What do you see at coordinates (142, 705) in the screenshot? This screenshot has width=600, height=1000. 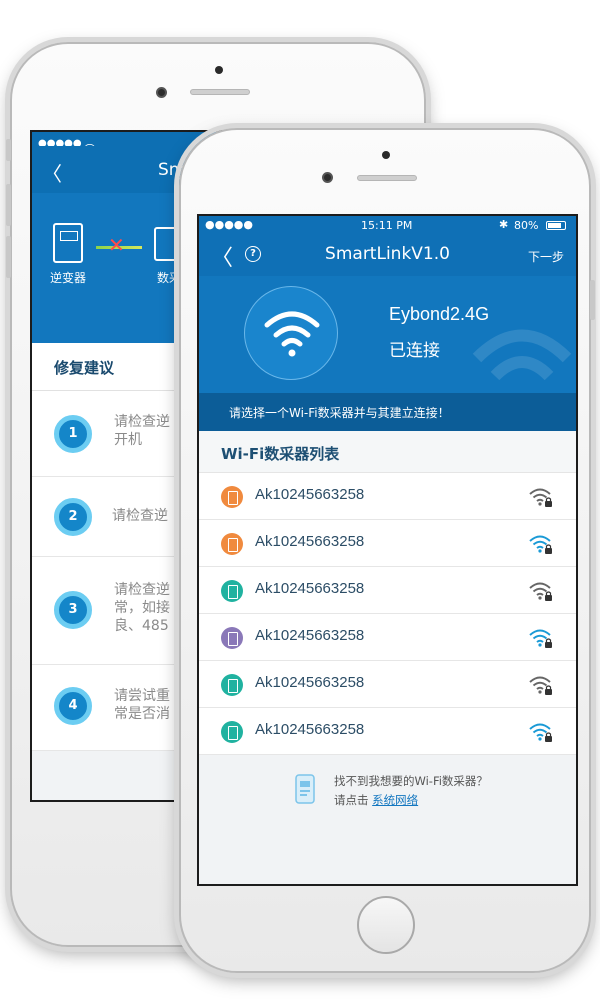 I see `step-text: 请尝试重 常是否消` at bounding box center [142, 705].